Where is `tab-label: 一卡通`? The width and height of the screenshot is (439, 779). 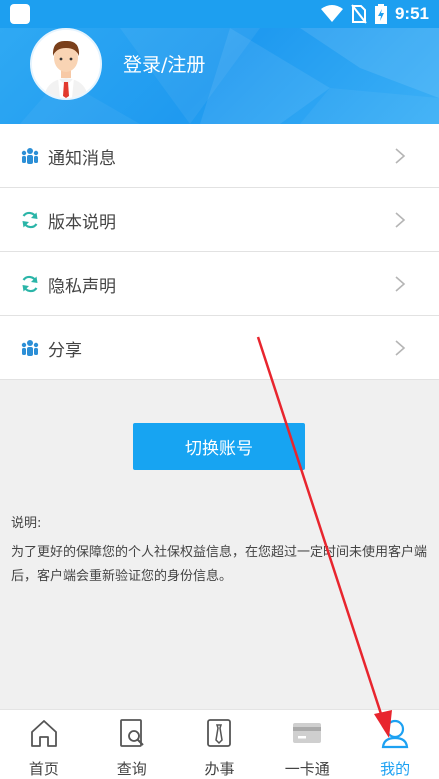 tab-label: 一卡通 is located at coordinates (307, 769).